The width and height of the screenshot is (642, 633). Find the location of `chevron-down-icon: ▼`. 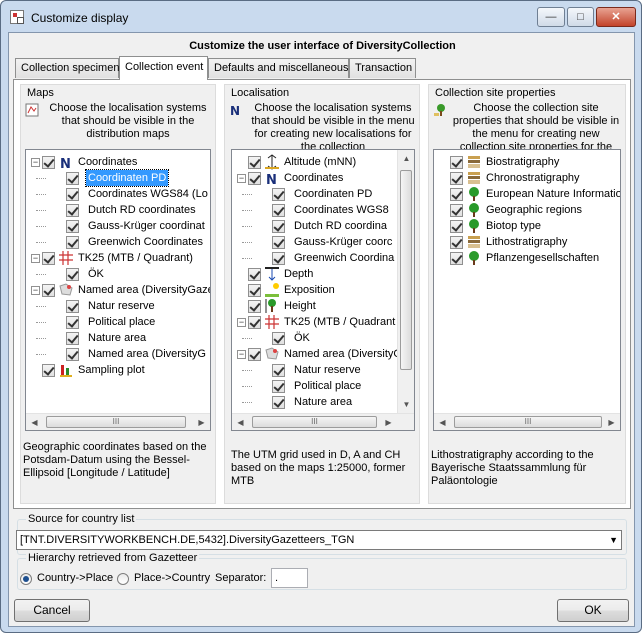

chevron-down-icon: ▼ is located at coordinates (613, 540).